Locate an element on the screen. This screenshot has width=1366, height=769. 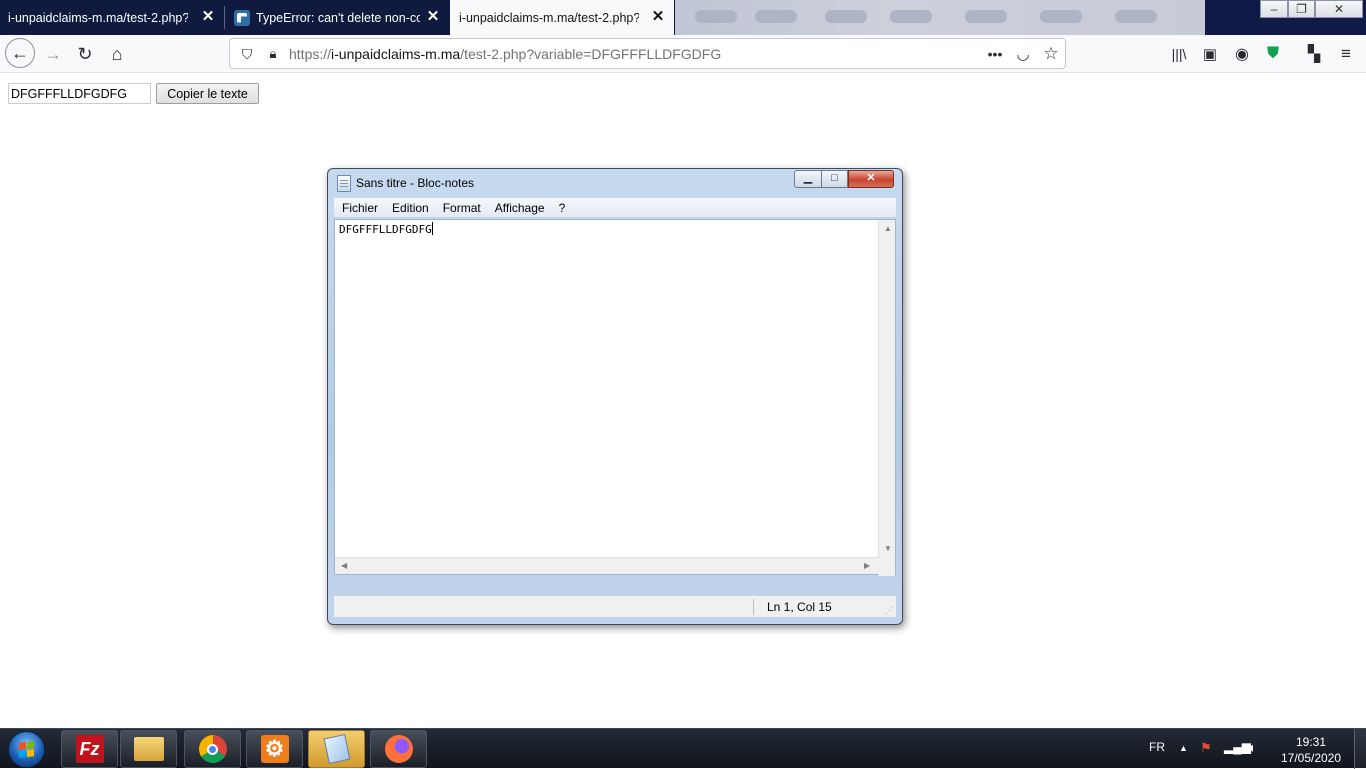
extensions-icon: ▚ is located at coordinates (1314, 54).